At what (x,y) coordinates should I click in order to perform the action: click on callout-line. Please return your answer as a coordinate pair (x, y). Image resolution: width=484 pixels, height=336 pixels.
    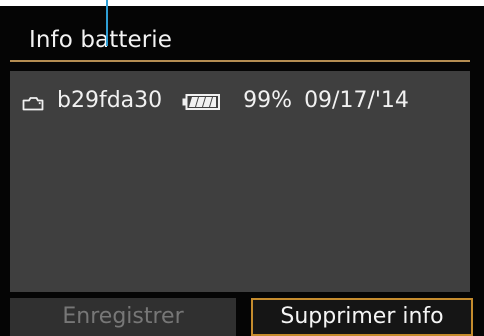
    Looking at the image, I should click on (107, 23).